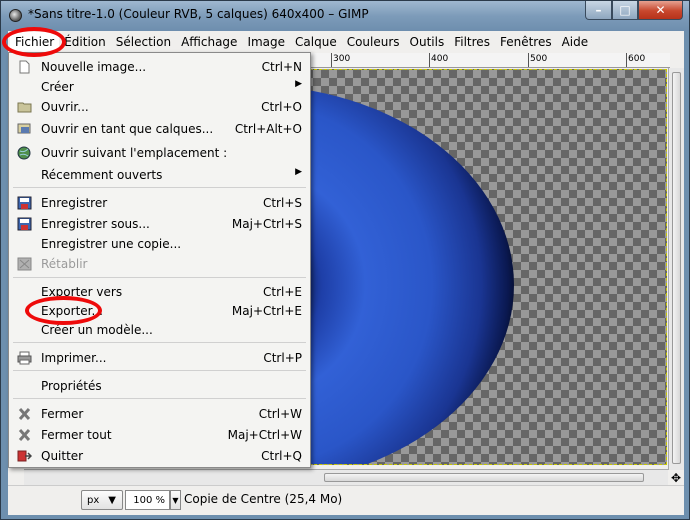 The image size is (690, 520). What do you see at coordinates (281, 67) in the screenshot?
I see `menu-item-shortcut: Ctrl+N` at bounding box center [281, 67].